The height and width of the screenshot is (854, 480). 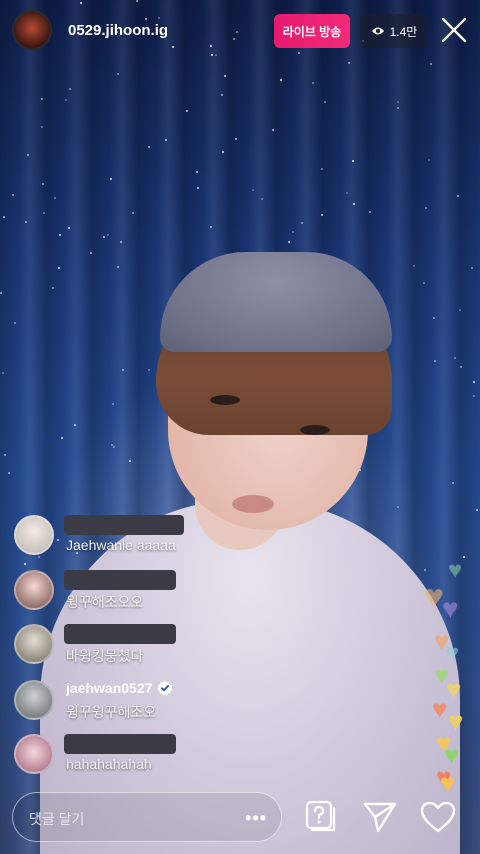 I want to click on eye-icon, so click(x=377, y=31).